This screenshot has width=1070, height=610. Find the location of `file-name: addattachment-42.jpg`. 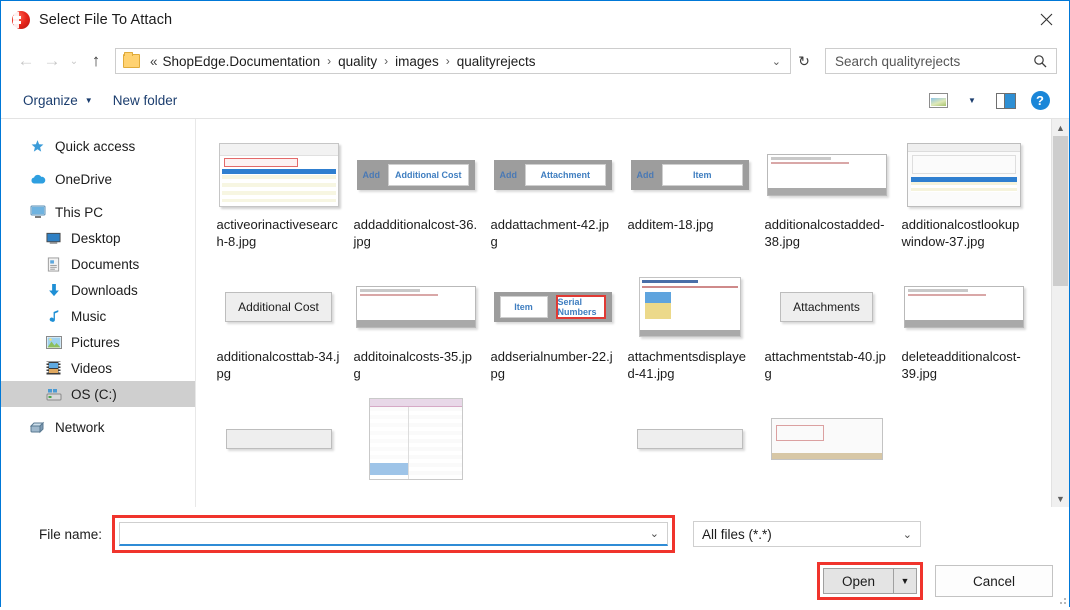

file-name: addattachment-42.jpg is located at coordinates (550, 233).